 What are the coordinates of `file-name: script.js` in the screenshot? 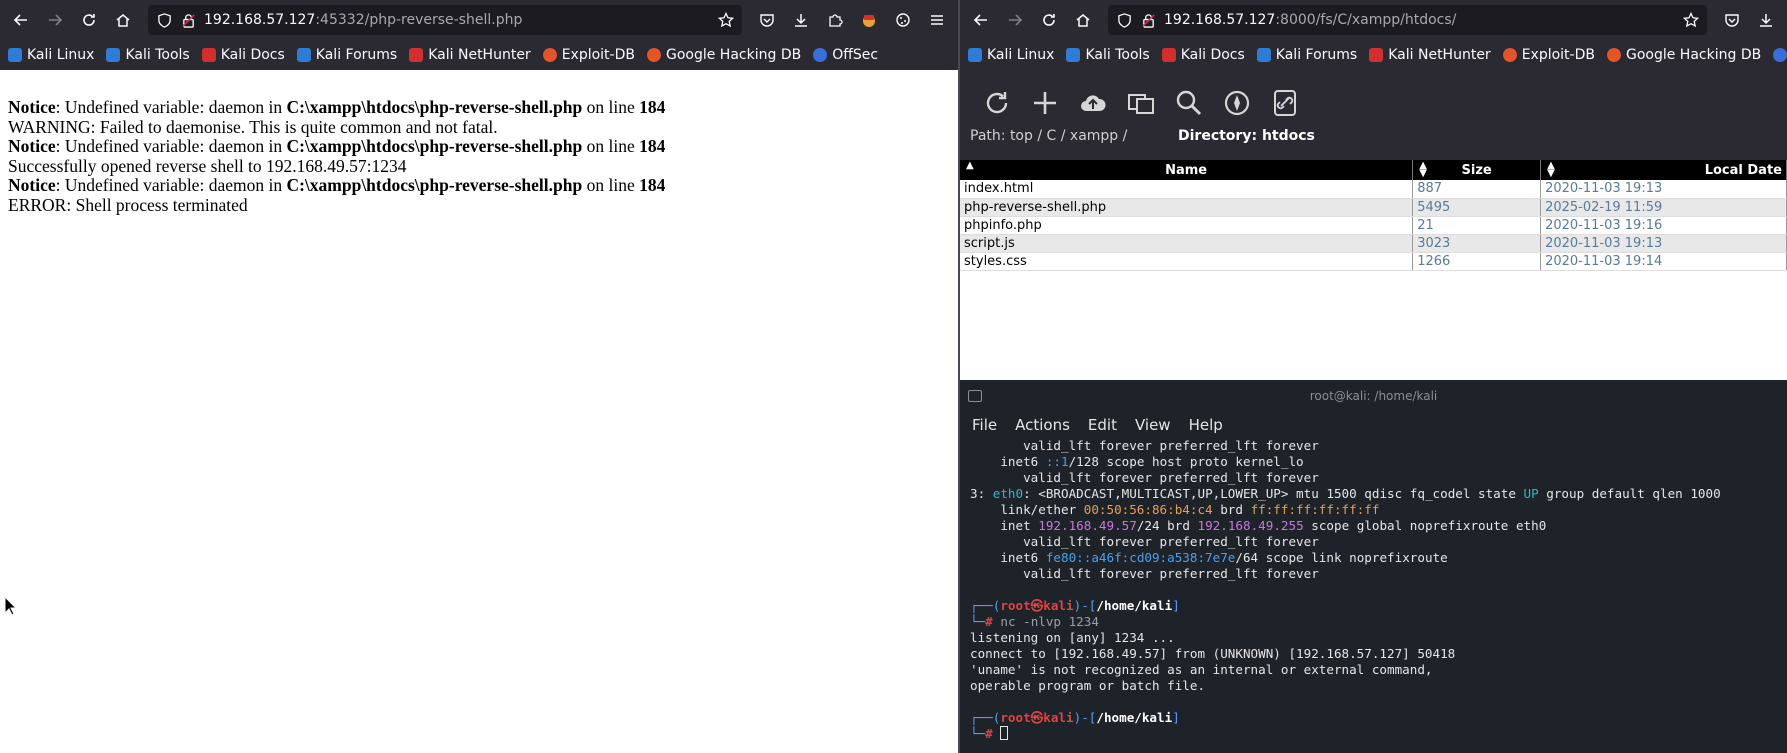 It's located at (1187, 243).